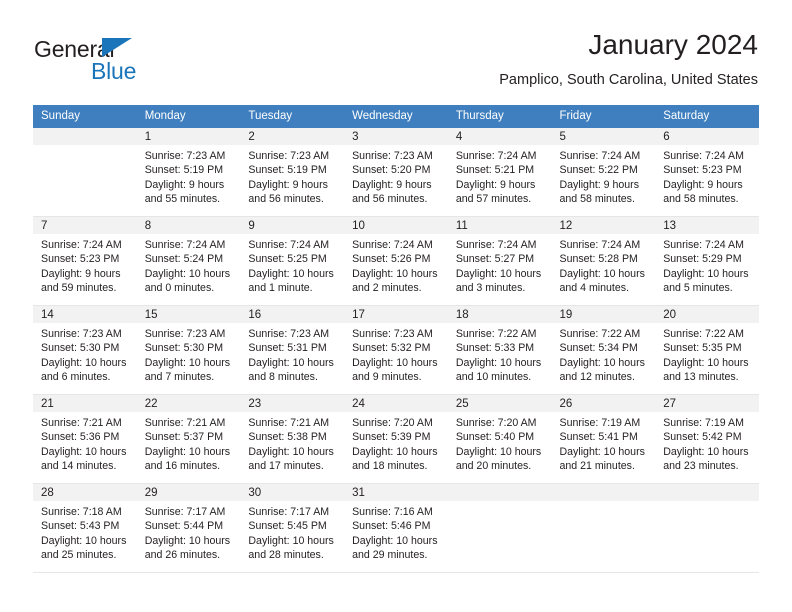 The width and height of the screenshot is (792, 612). Describe the element at coordinates (396, 403) in the screenshot. I see `day-number: 24` at that location.